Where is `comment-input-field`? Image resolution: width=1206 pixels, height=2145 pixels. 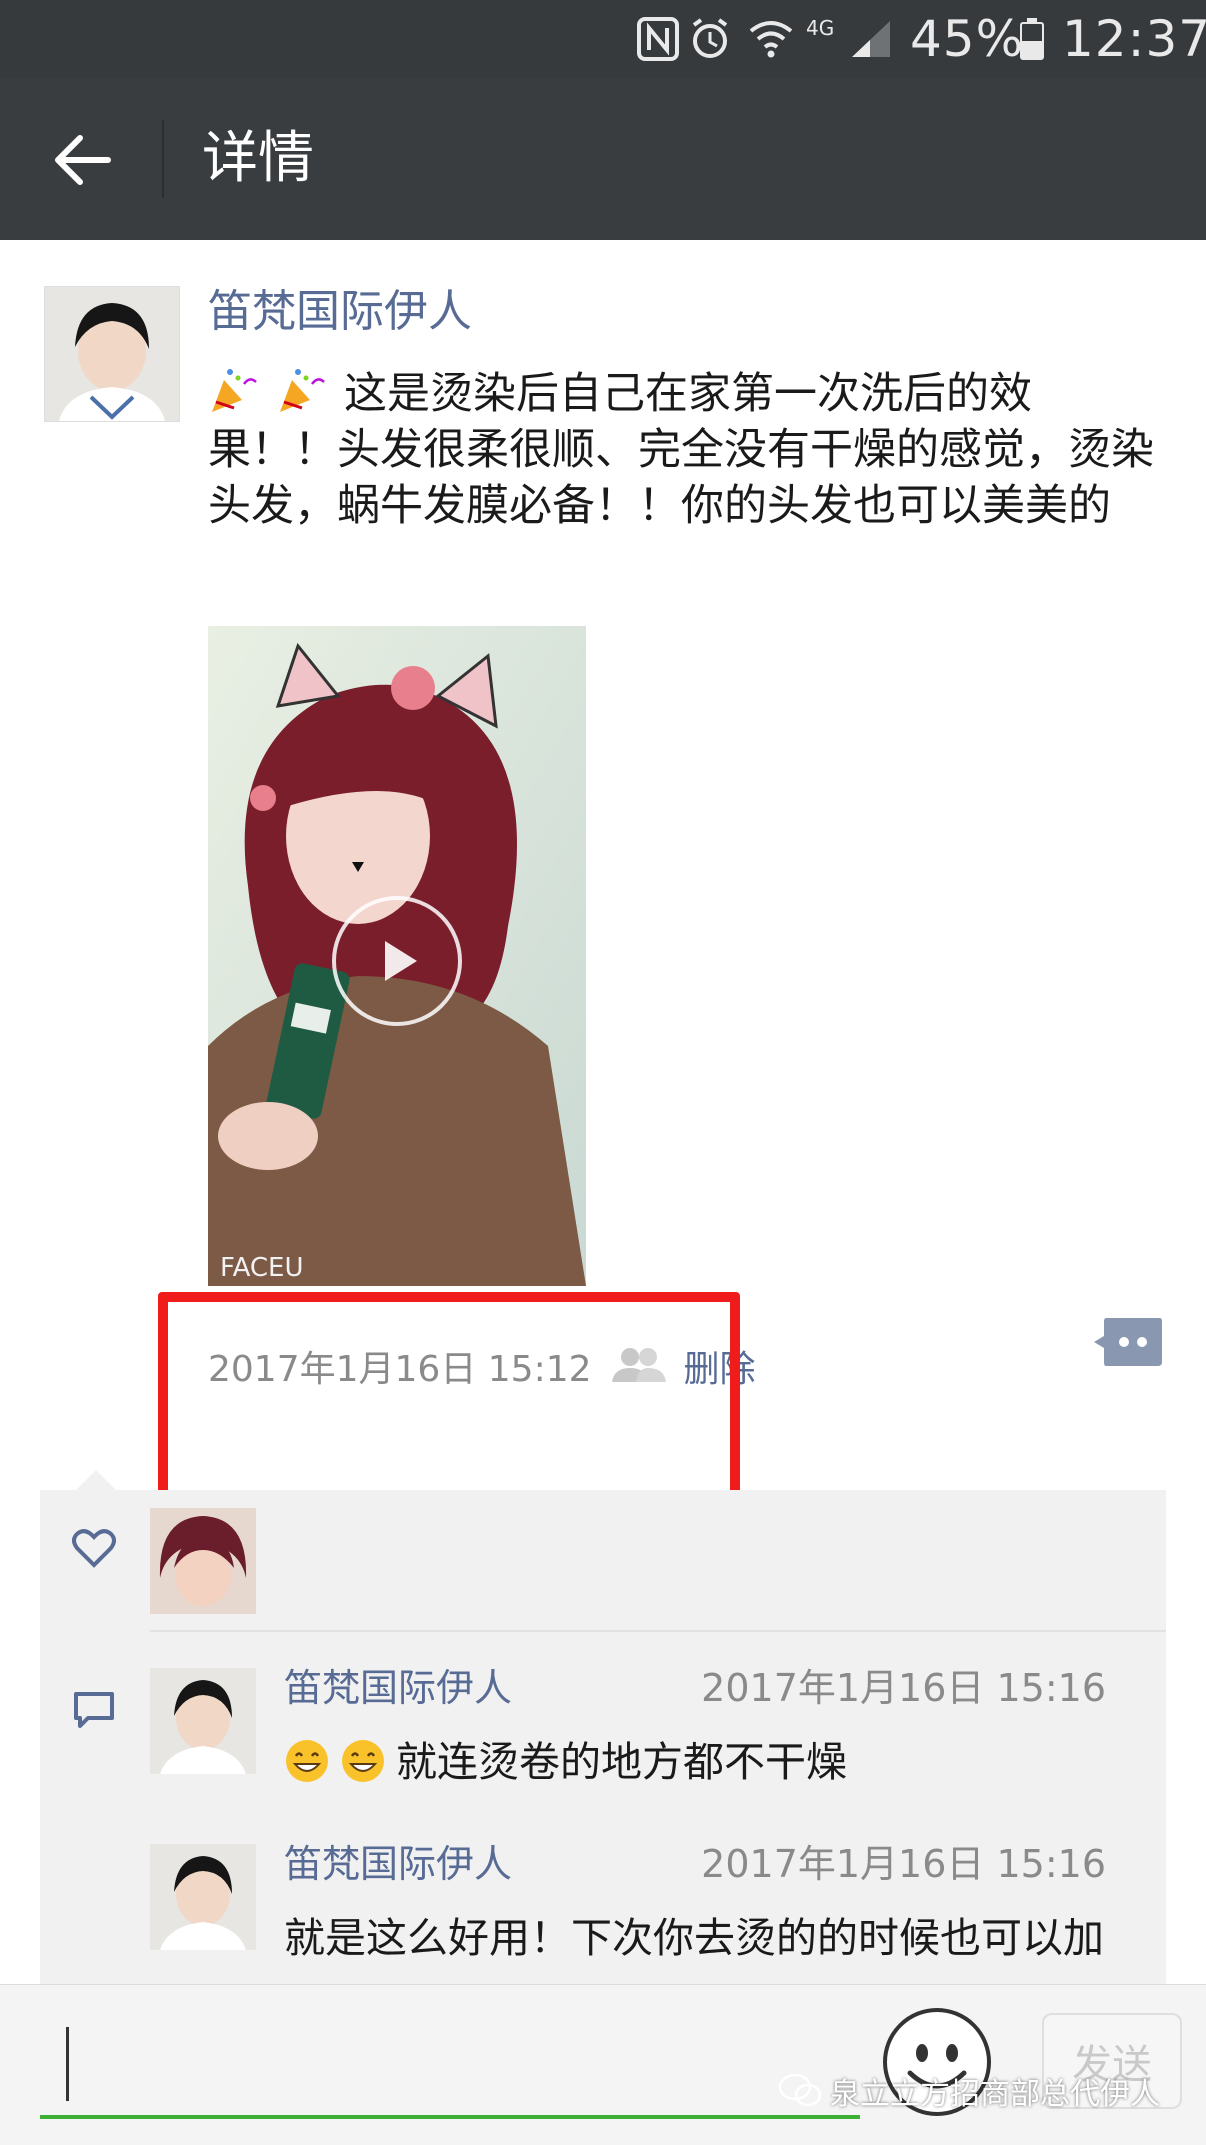
comment-input-field is located at coordinates (450, 2117).